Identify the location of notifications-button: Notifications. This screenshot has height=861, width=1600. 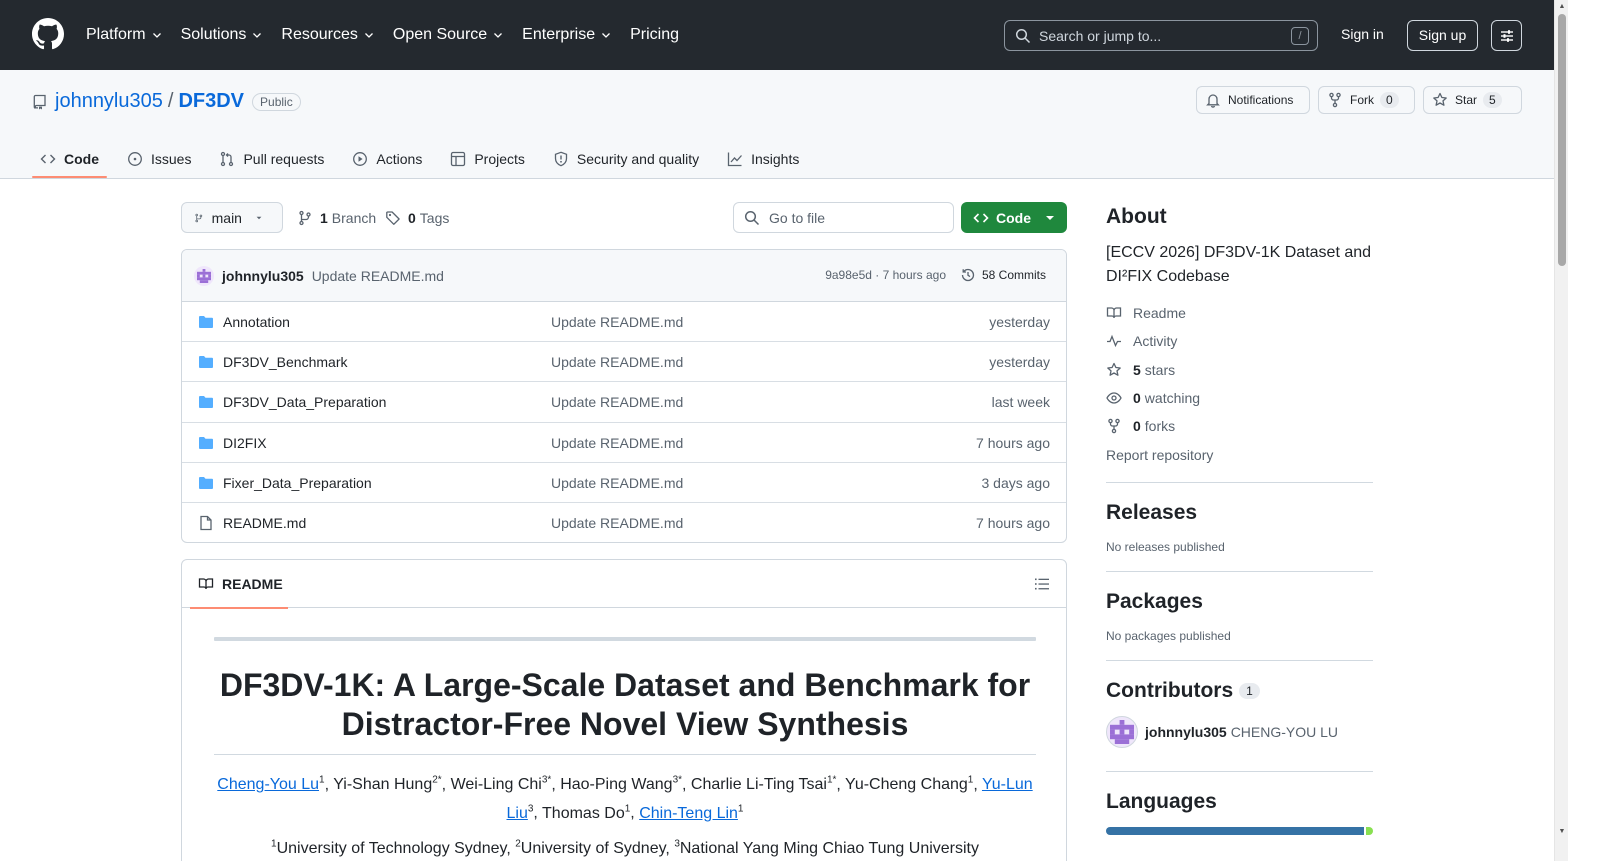
(1253, 100).